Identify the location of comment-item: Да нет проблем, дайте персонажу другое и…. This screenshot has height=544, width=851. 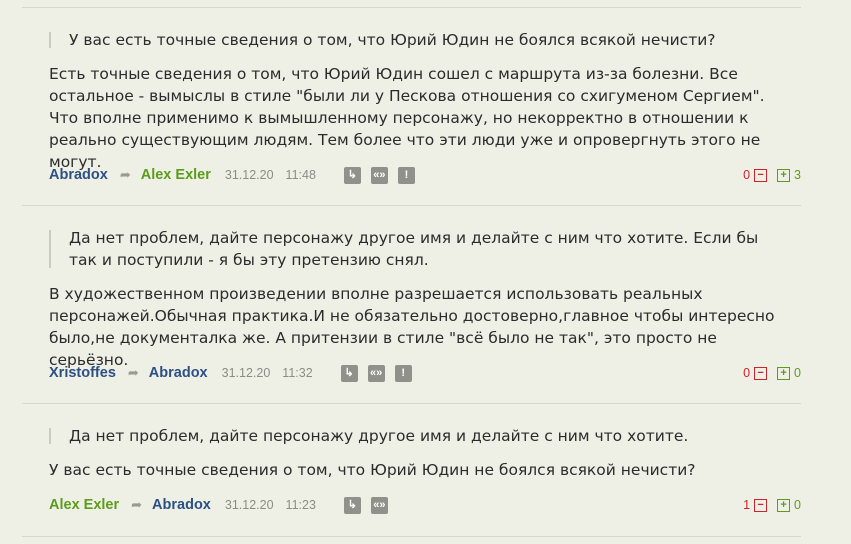
(429, 453).